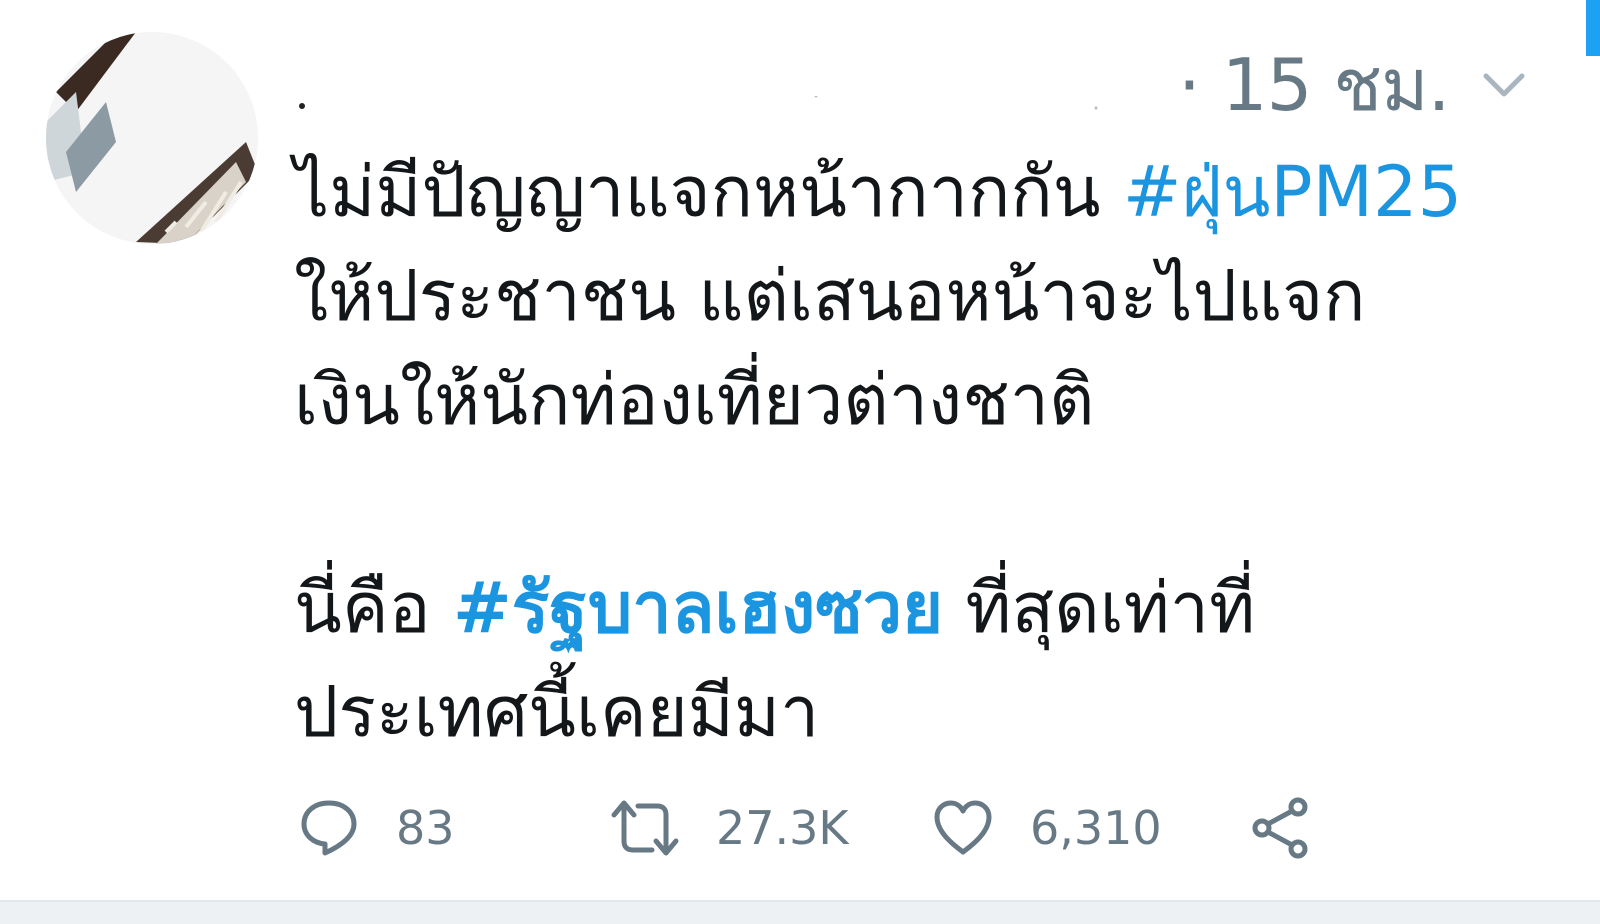  Describe the element at coordinates (698, 103) in the screenshot. I see `author-name-redacted` at that location.